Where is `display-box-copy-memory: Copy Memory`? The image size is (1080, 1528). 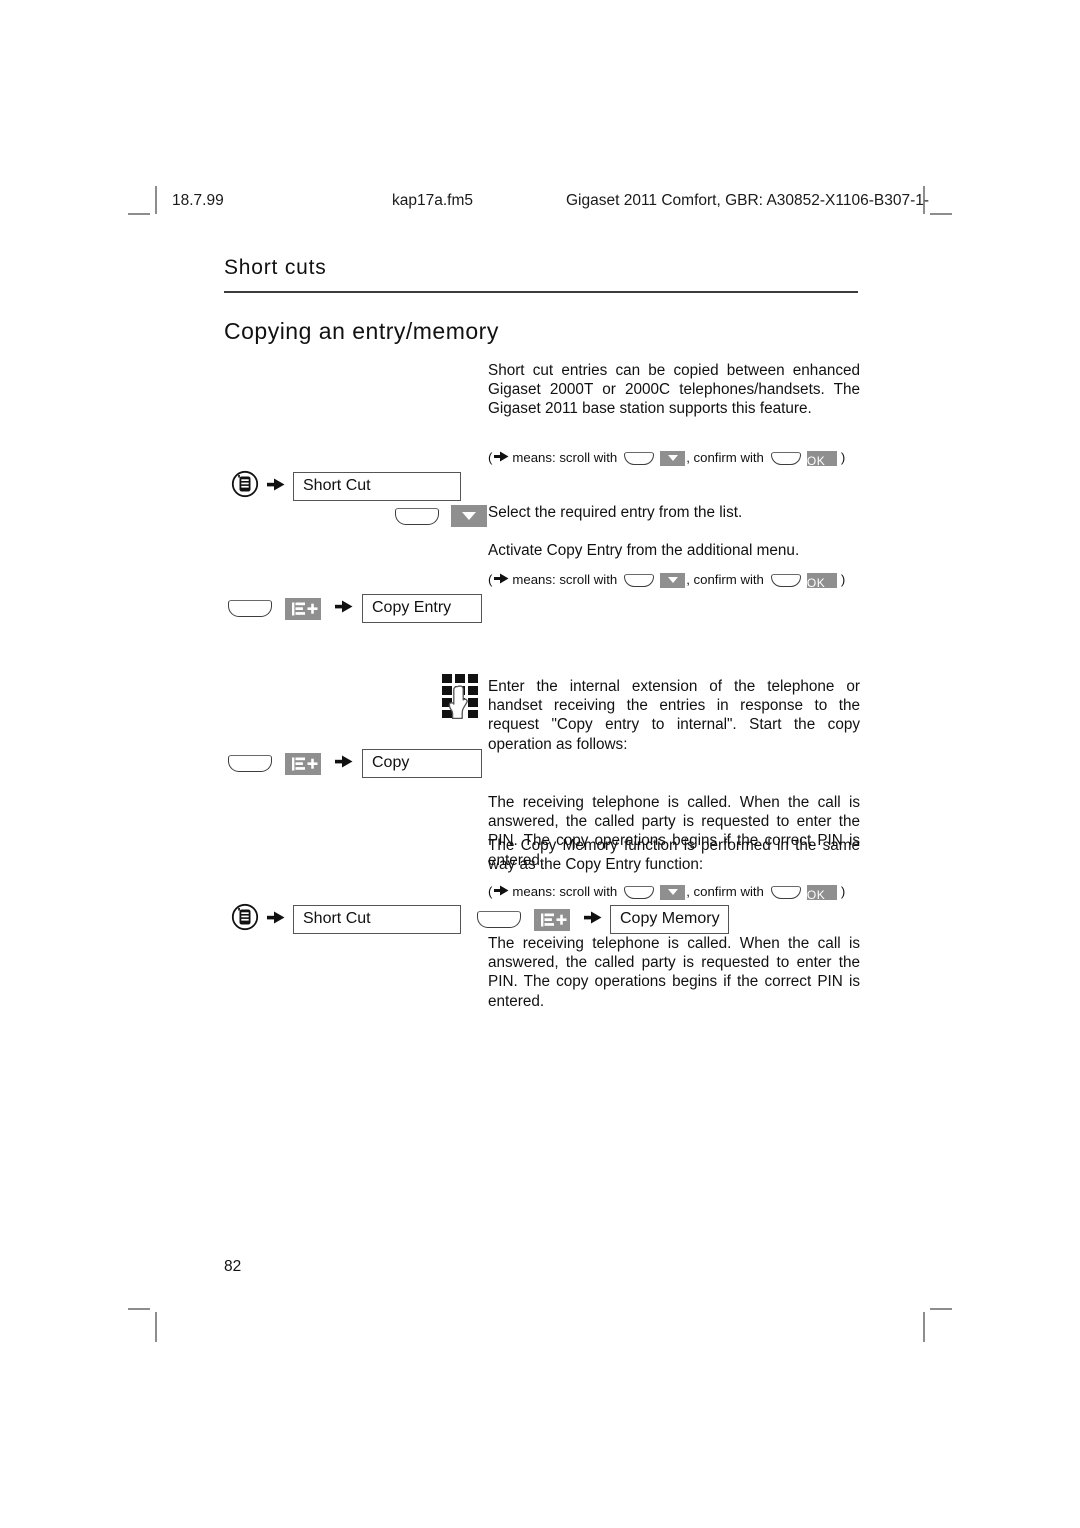
display-box-copy-memory: Copy Memory is located at coordinates (669, 919).